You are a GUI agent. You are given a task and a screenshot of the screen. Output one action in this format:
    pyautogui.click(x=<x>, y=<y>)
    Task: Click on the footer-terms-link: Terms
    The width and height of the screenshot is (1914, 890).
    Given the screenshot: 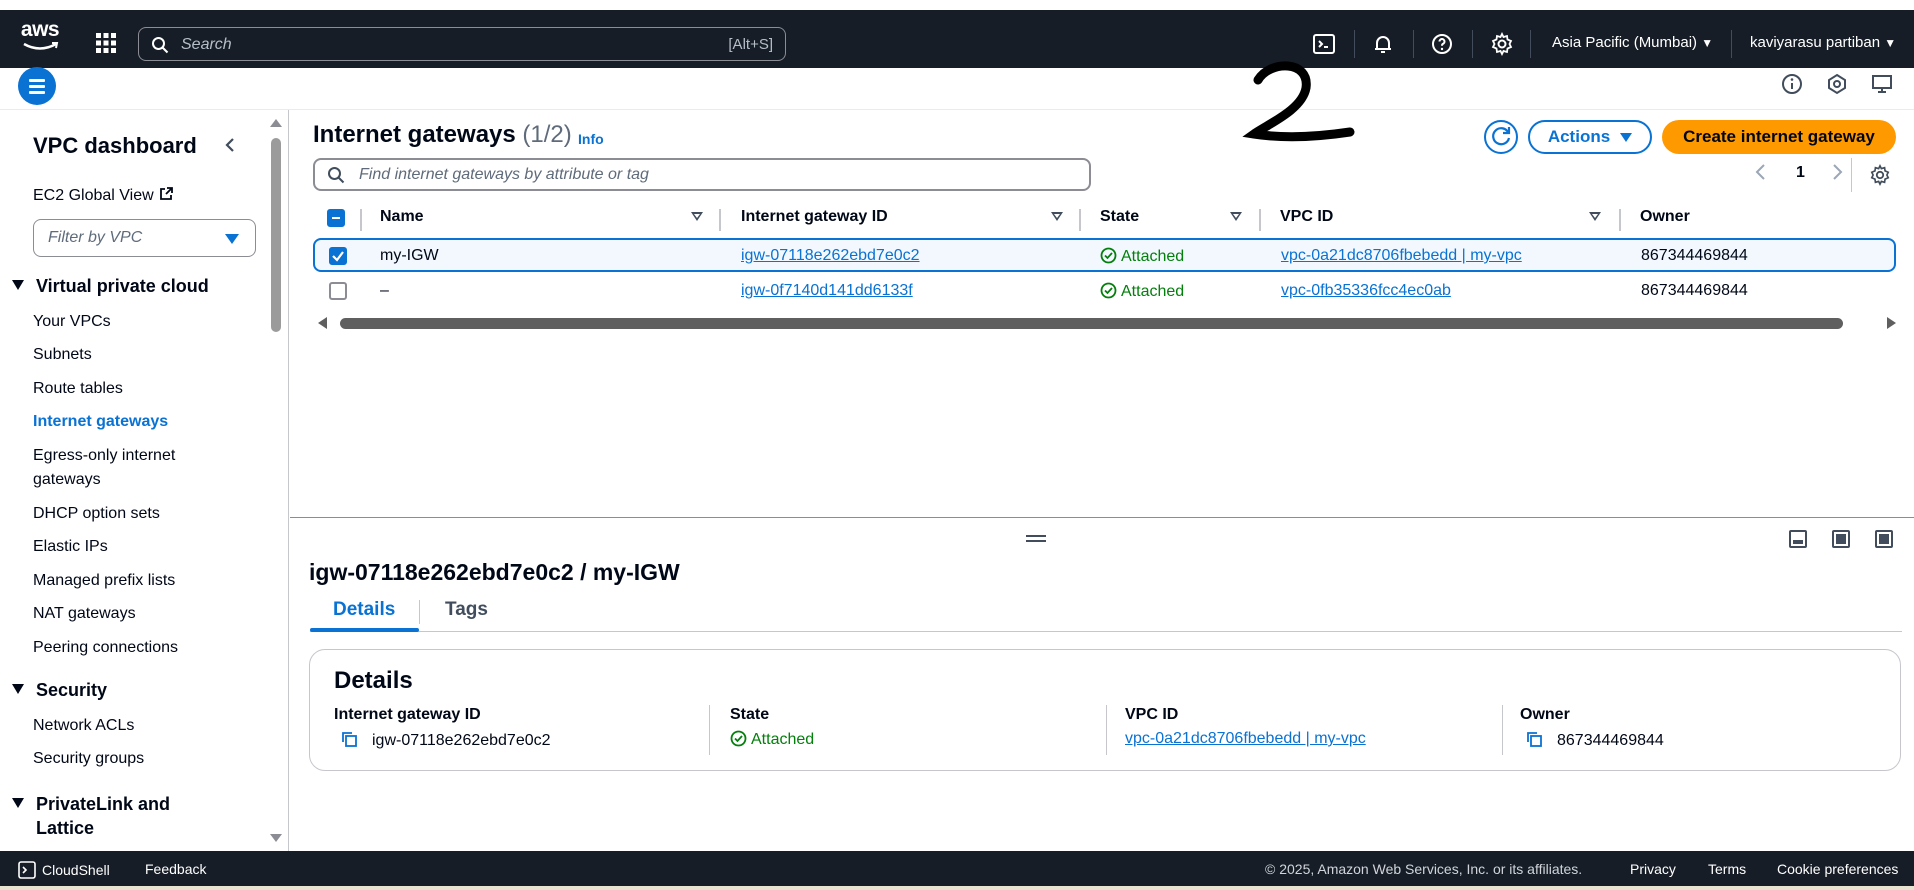 What is the action you would take?
    pyautogui.click(x=1727, y=869)
    